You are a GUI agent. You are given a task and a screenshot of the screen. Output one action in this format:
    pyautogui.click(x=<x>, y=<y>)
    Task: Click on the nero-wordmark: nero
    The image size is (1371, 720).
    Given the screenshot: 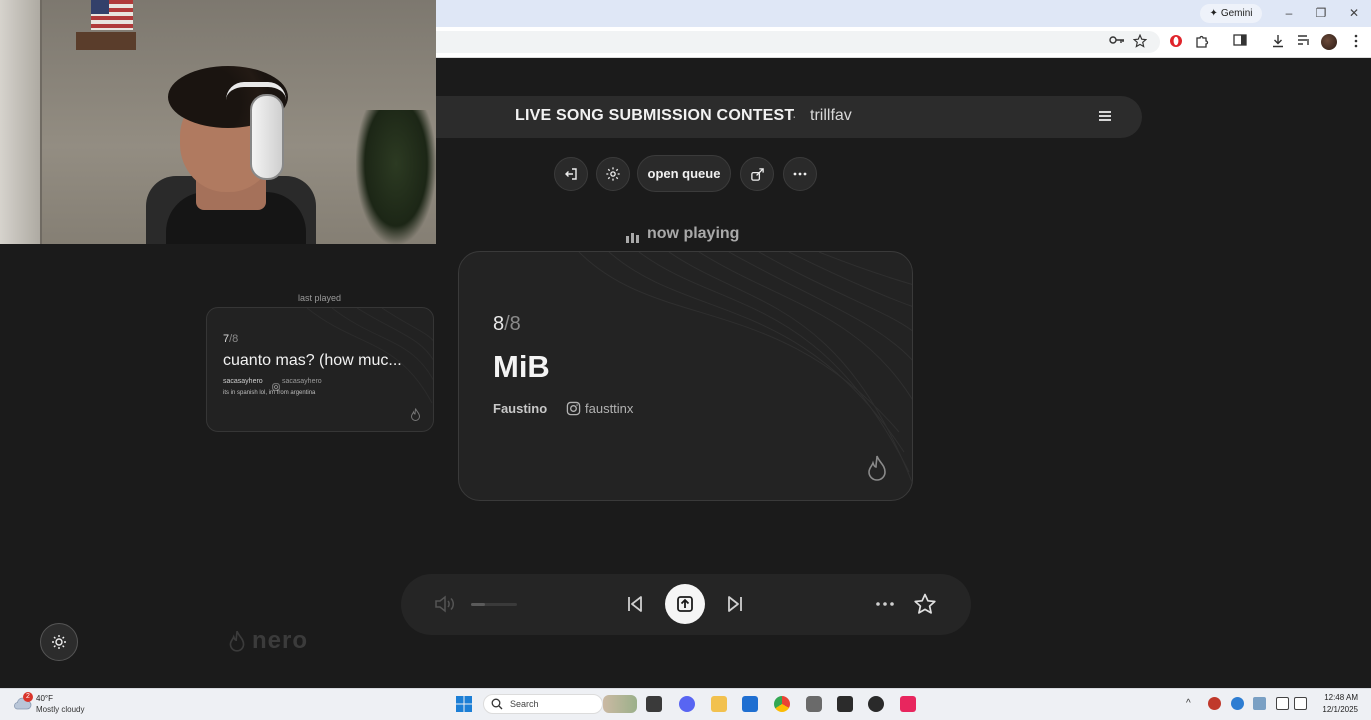 What is the action you would take?
    pyautogui.click(x=280, y=640)
    